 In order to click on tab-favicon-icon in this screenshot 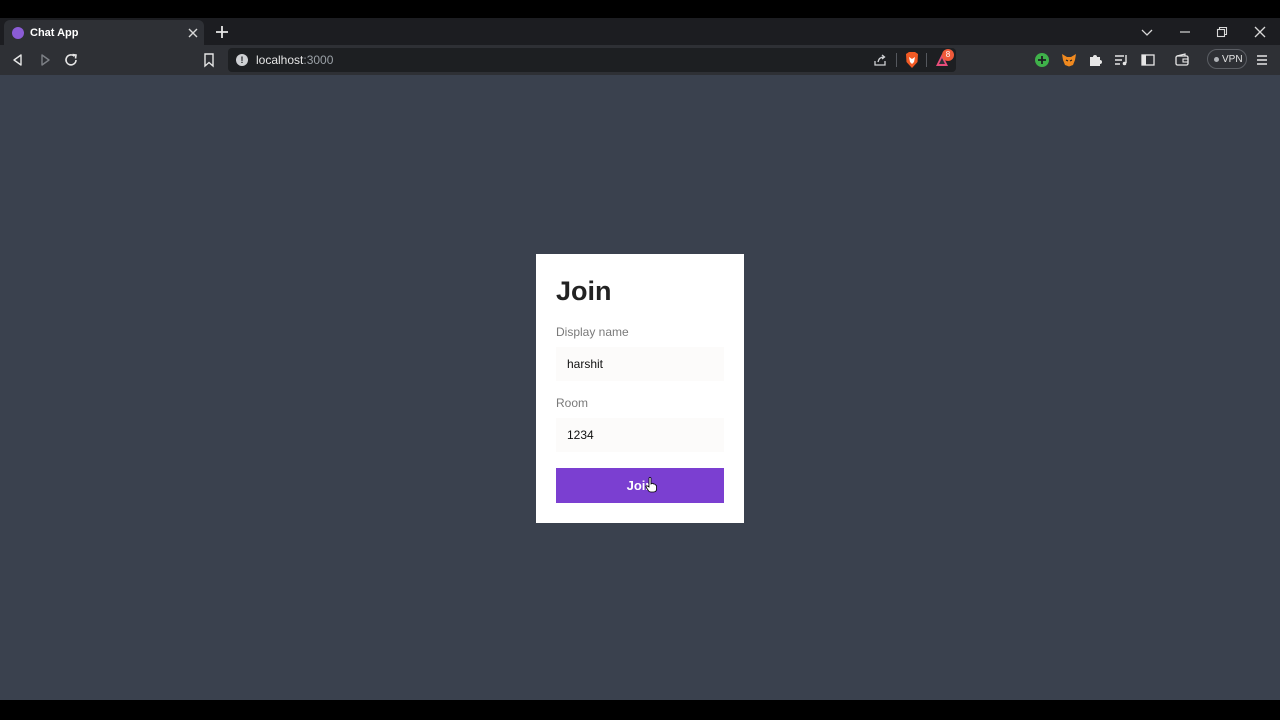, I will do `click(18, 33)`.